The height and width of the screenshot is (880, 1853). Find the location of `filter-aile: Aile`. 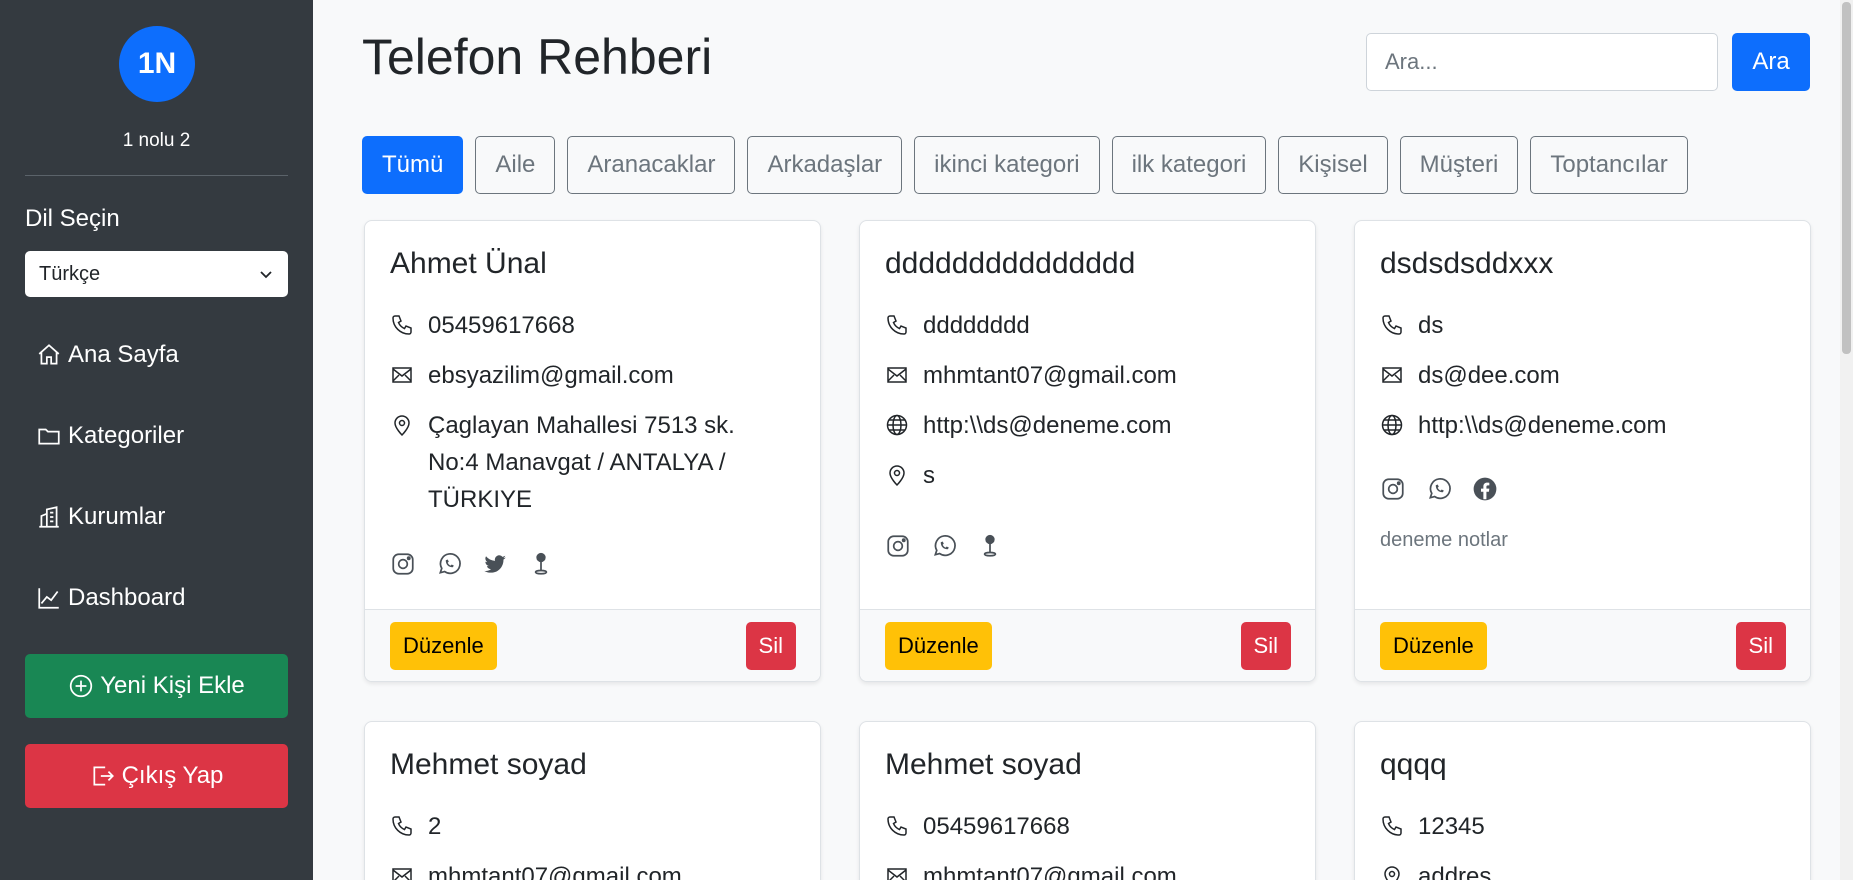

filter-aile: Aile is located at coordinates (515, 165).